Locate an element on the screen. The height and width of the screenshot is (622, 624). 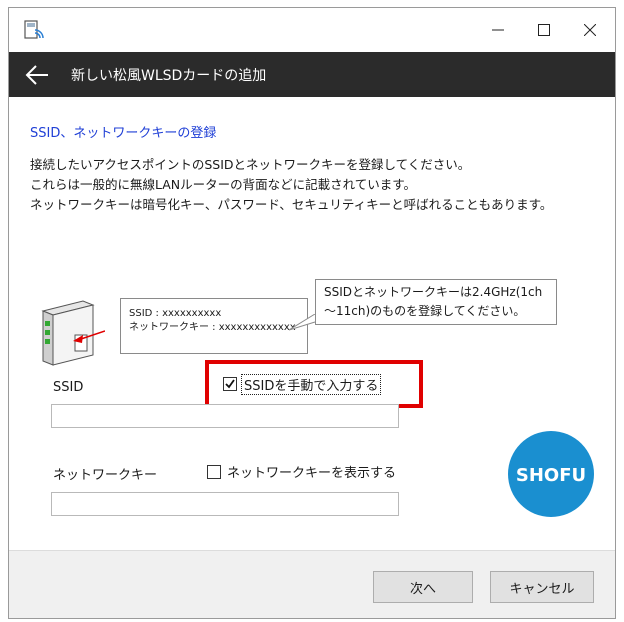
cancel-button: キャンセル is located at coordinates (542, 587).